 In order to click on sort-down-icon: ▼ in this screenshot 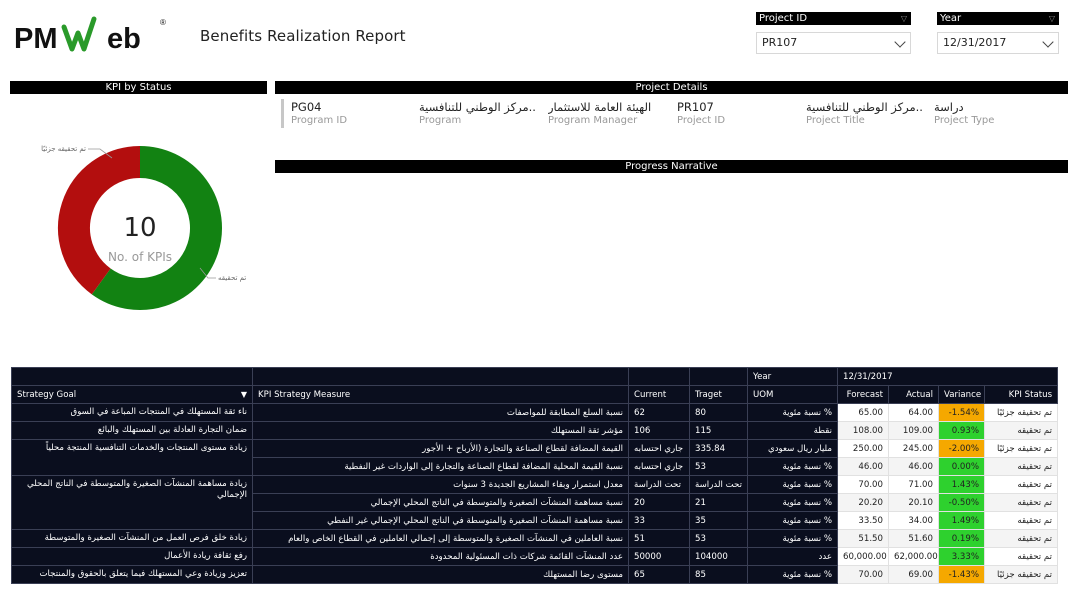, I will do `click(244, 394)`.